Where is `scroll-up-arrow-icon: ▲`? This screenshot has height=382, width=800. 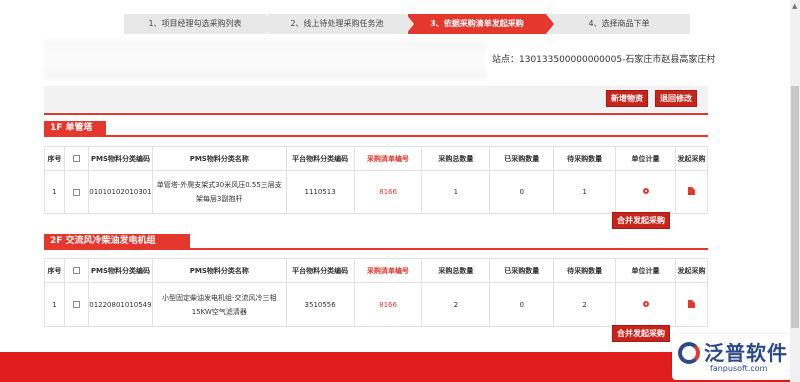
scroll-up-arrow-icon: ▲ is located at coordinates (794, 6).